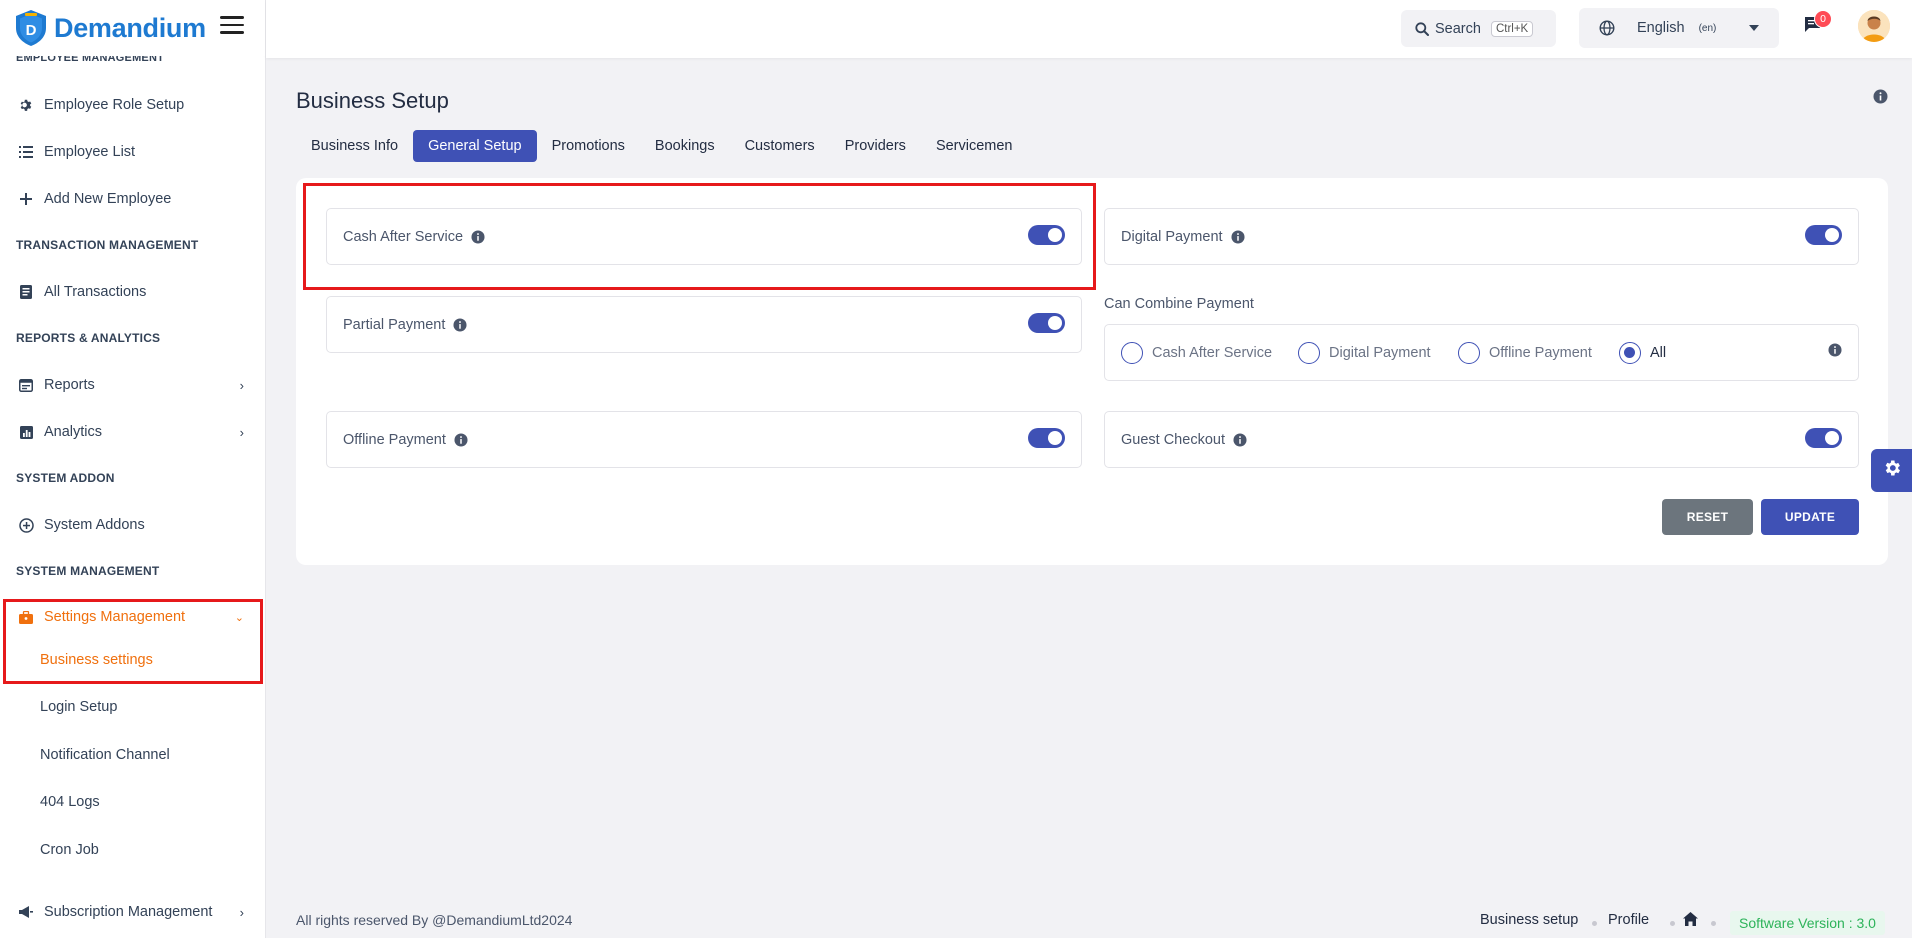 This screenshot has height=938, width=1912. I want to click on option-label: Offline Payment, so click(394, 439).